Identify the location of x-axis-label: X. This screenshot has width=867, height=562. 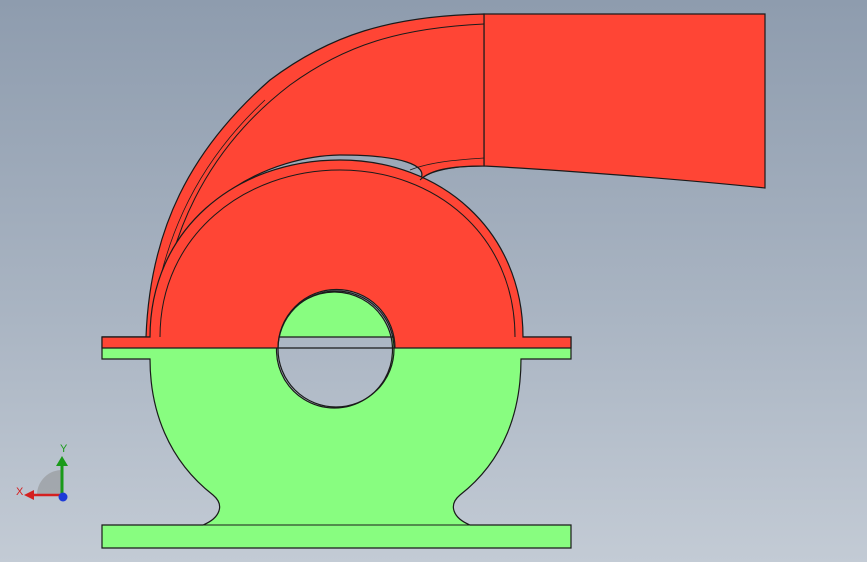
(20, 492).